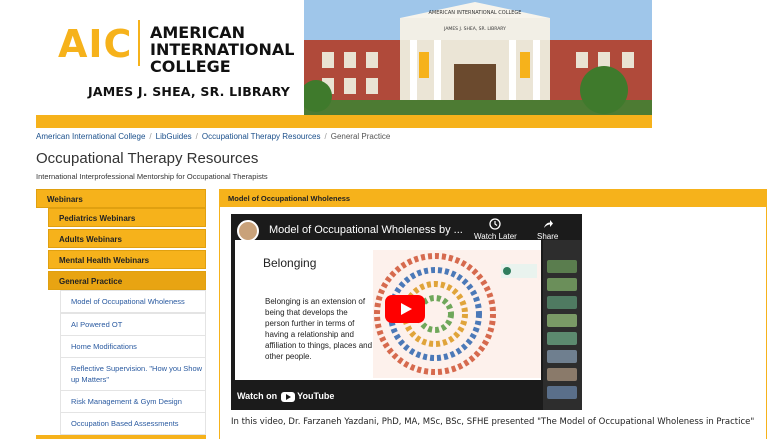  I want to click on participant-thumbnails, so click(562, 325).